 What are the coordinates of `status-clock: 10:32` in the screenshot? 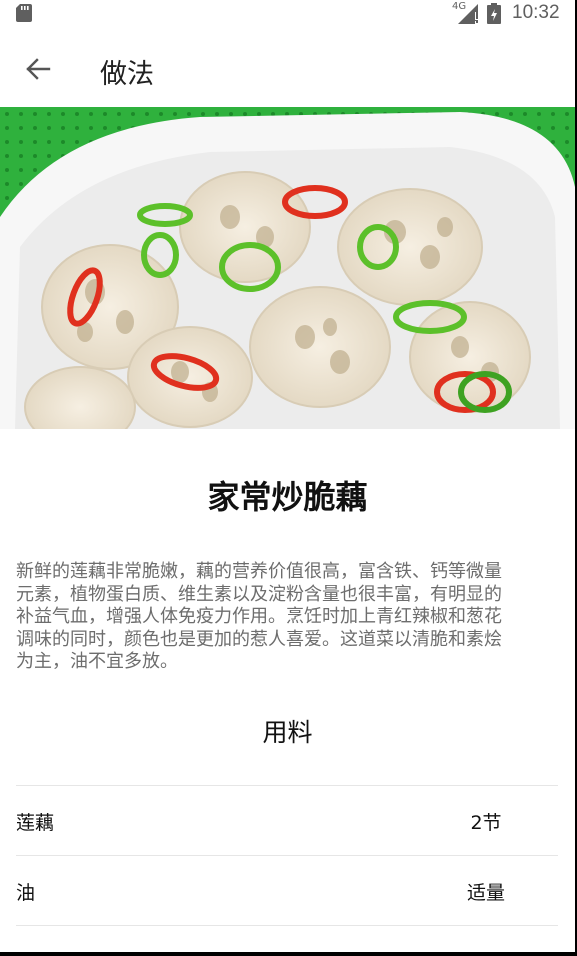 It's located at (536, 12).